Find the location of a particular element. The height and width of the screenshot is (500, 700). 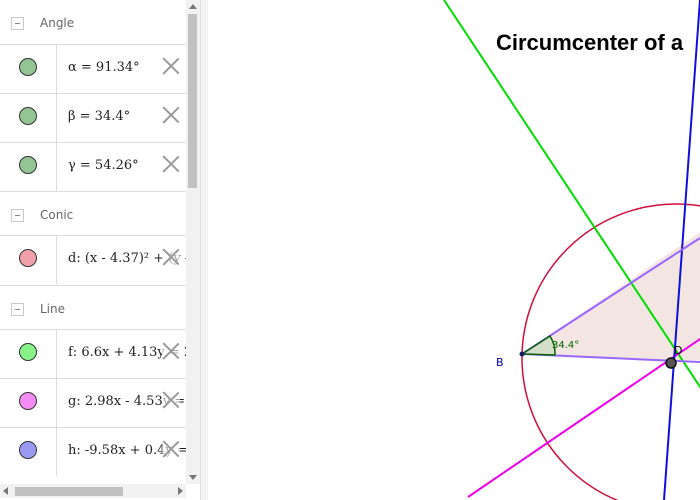

angle-beta-arc is located at coordinates (537, 345).